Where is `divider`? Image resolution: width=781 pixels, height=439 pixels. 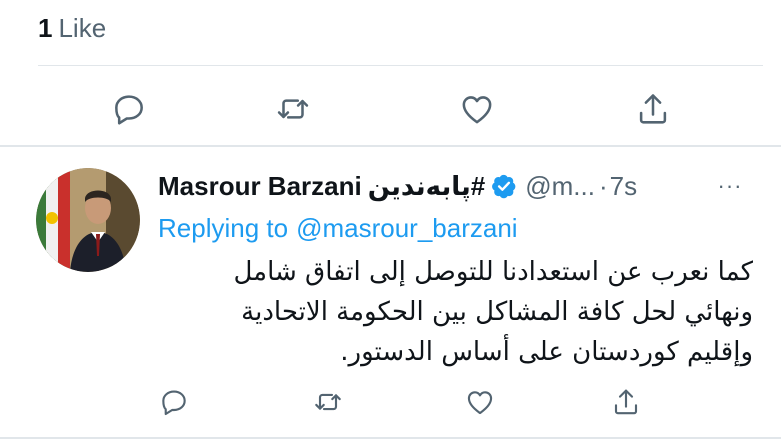 divider is located at coordinates (400, 65).